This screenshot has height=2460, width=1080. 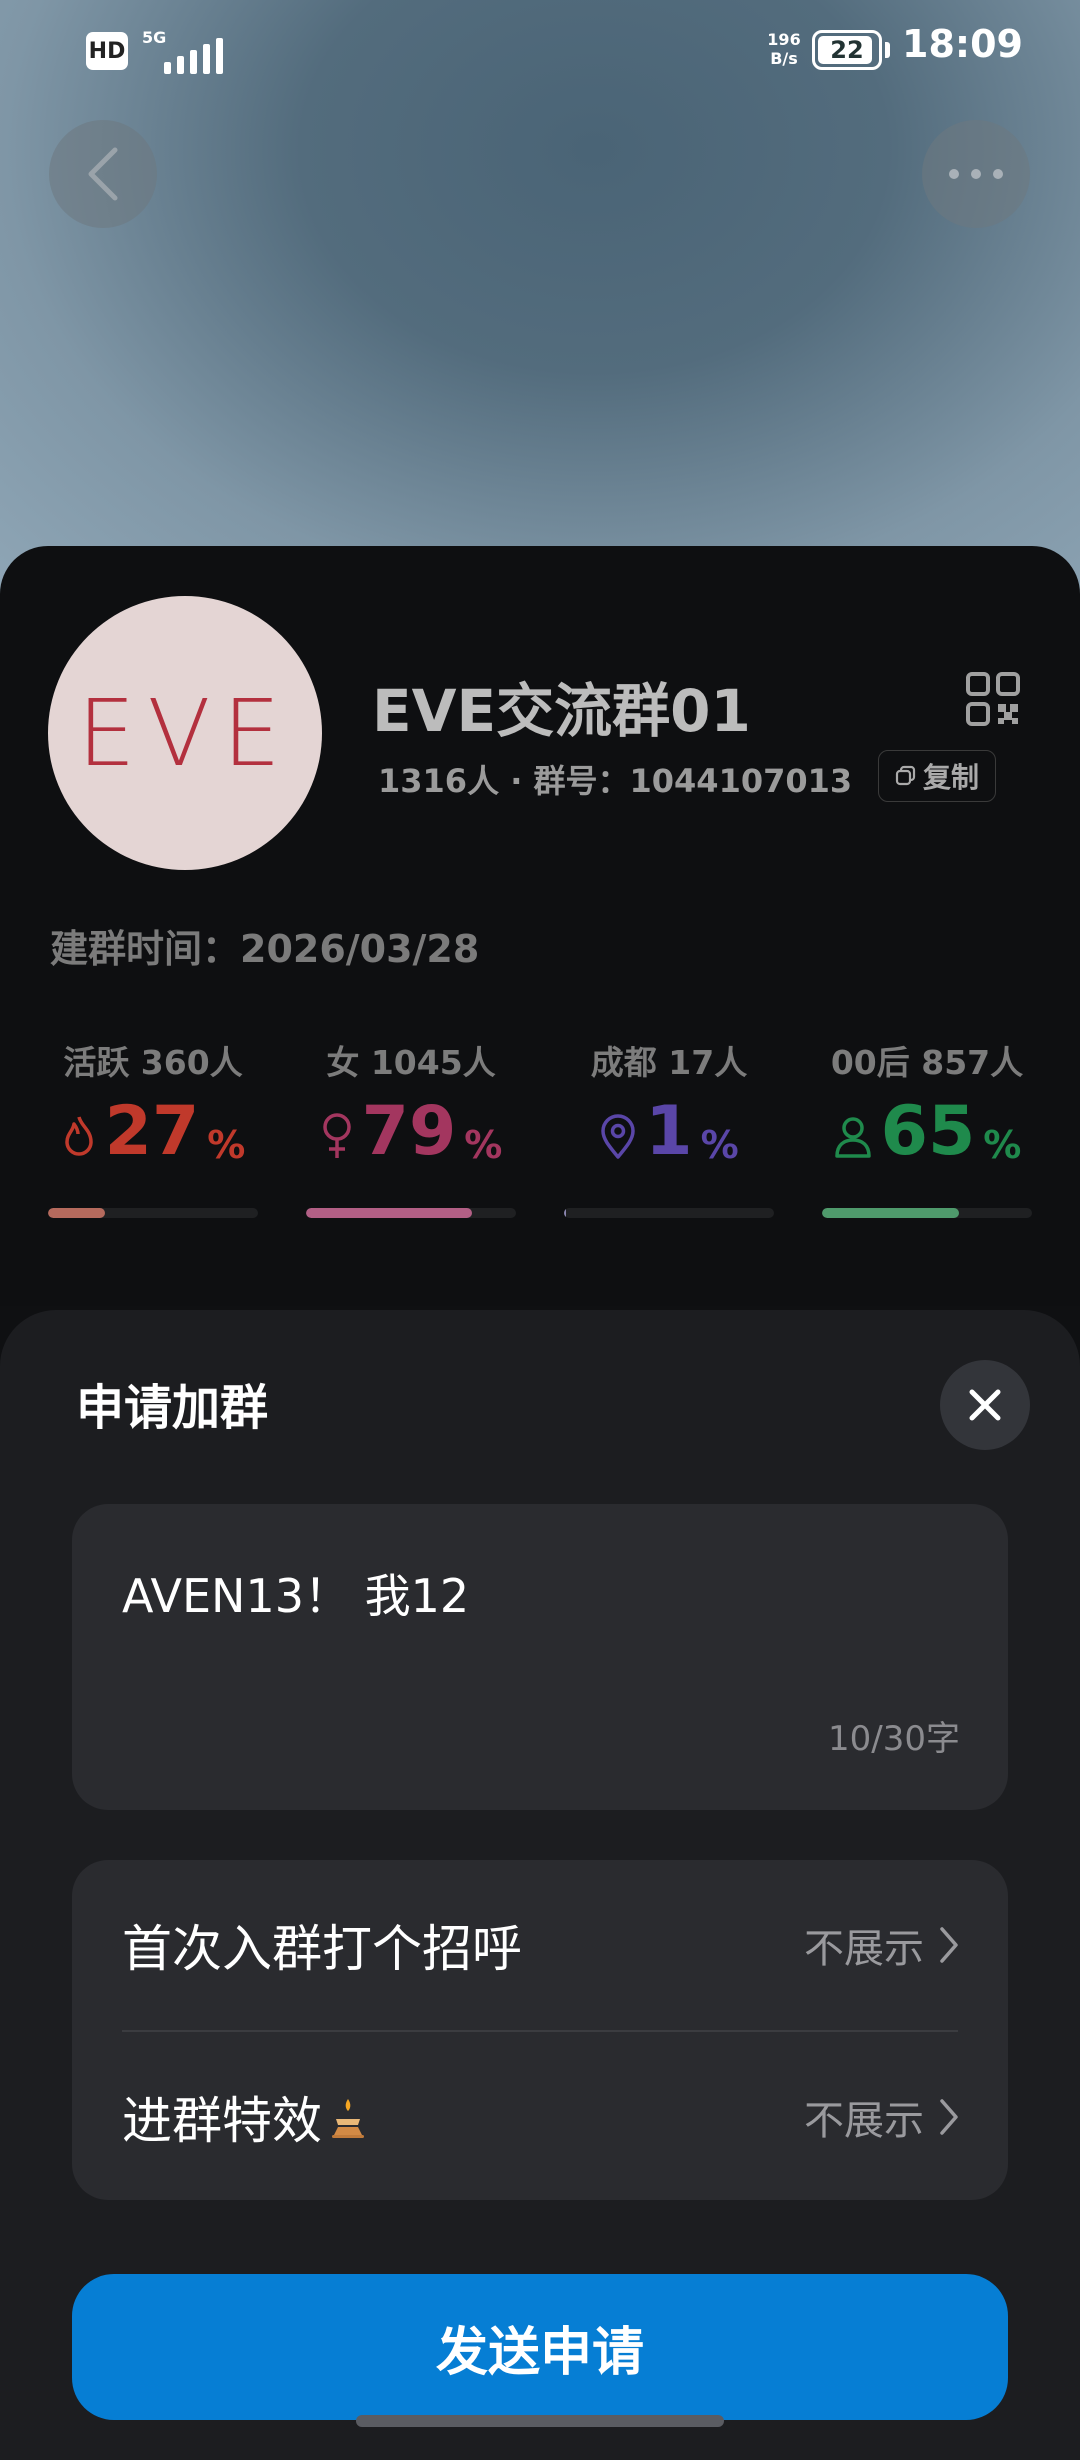 What do you see at coordinates (540, 2347) in the screenshot?
I see `send-request-button: 发送申请` at bounding box center [540, 2347].